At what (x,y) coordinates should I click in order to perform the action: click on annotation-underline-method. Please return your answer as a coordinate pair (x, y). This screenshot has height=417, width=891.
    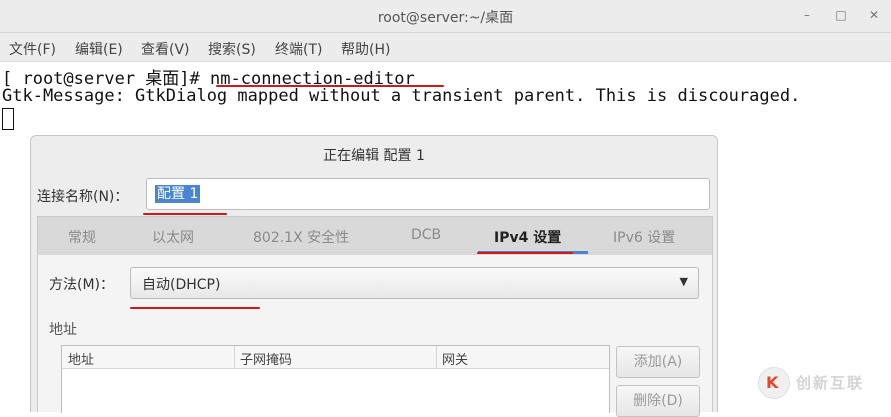
    Looking at the image, I should click on (195, 308).